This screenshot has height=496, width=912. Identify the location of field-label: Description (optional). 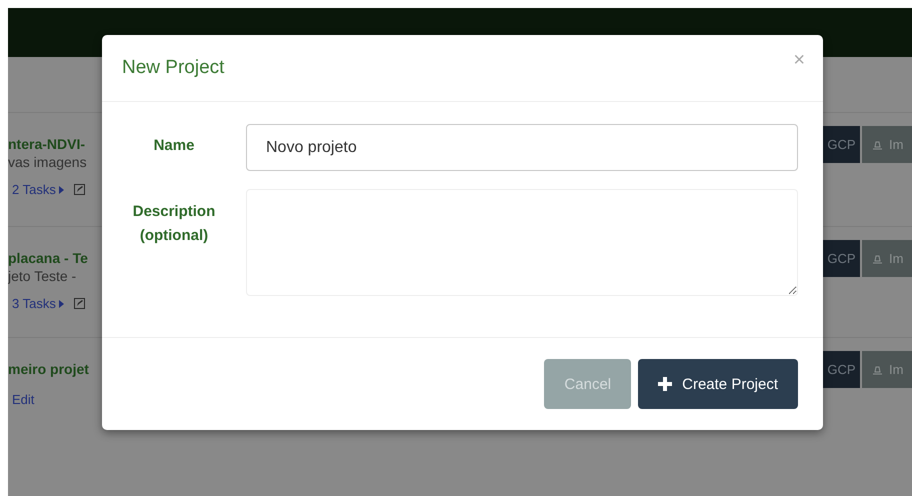
(174, 224).